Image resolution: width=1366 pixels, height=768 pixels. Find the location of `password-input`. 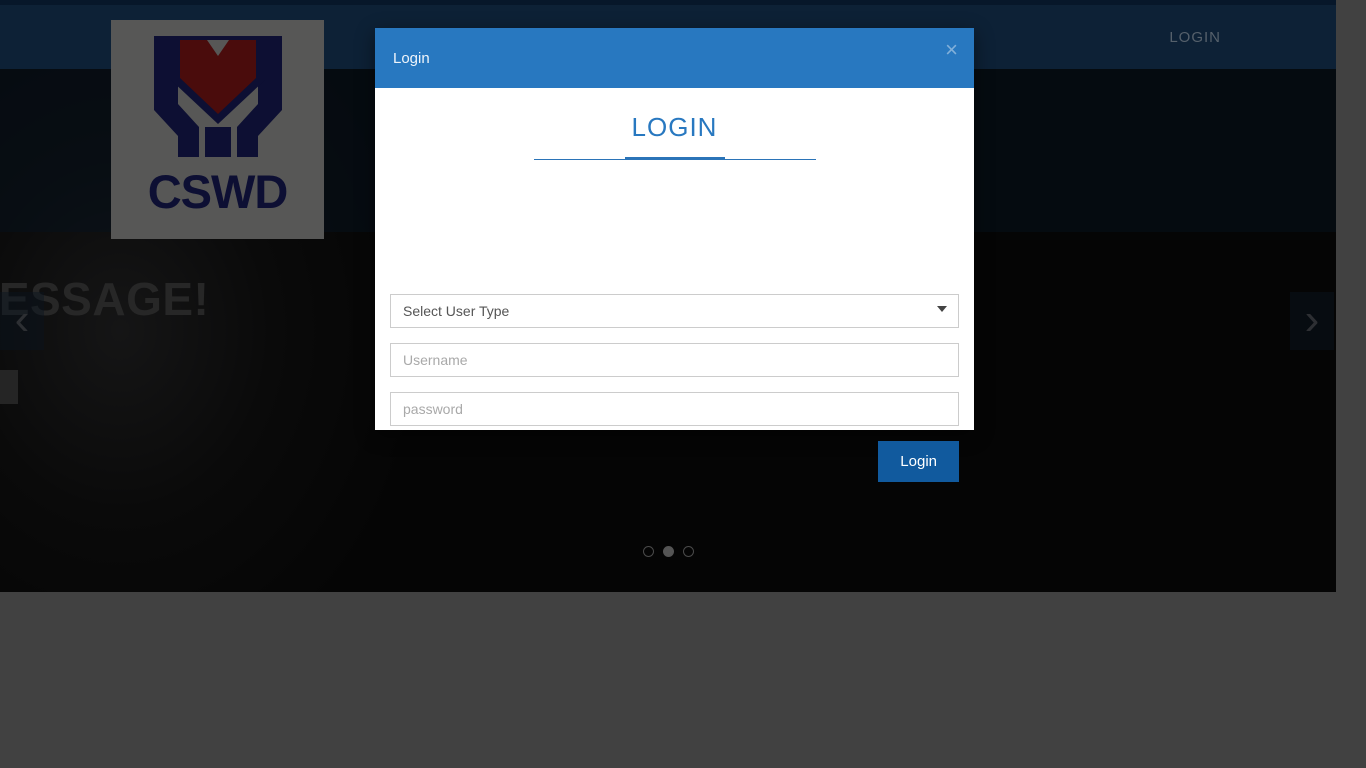

password-input is located at coordinates (674, 409).